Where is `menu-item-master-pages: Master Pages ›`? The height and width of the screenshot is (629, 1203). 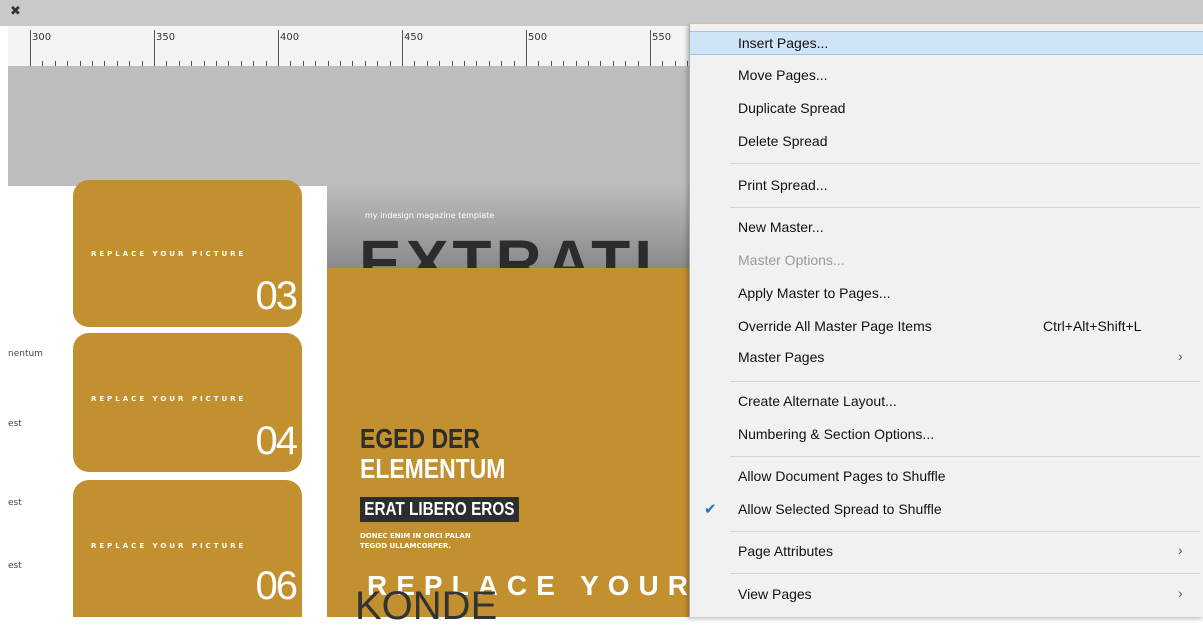 menu-item-master-pages: Master Pages › is located at coordinates (946, 358).